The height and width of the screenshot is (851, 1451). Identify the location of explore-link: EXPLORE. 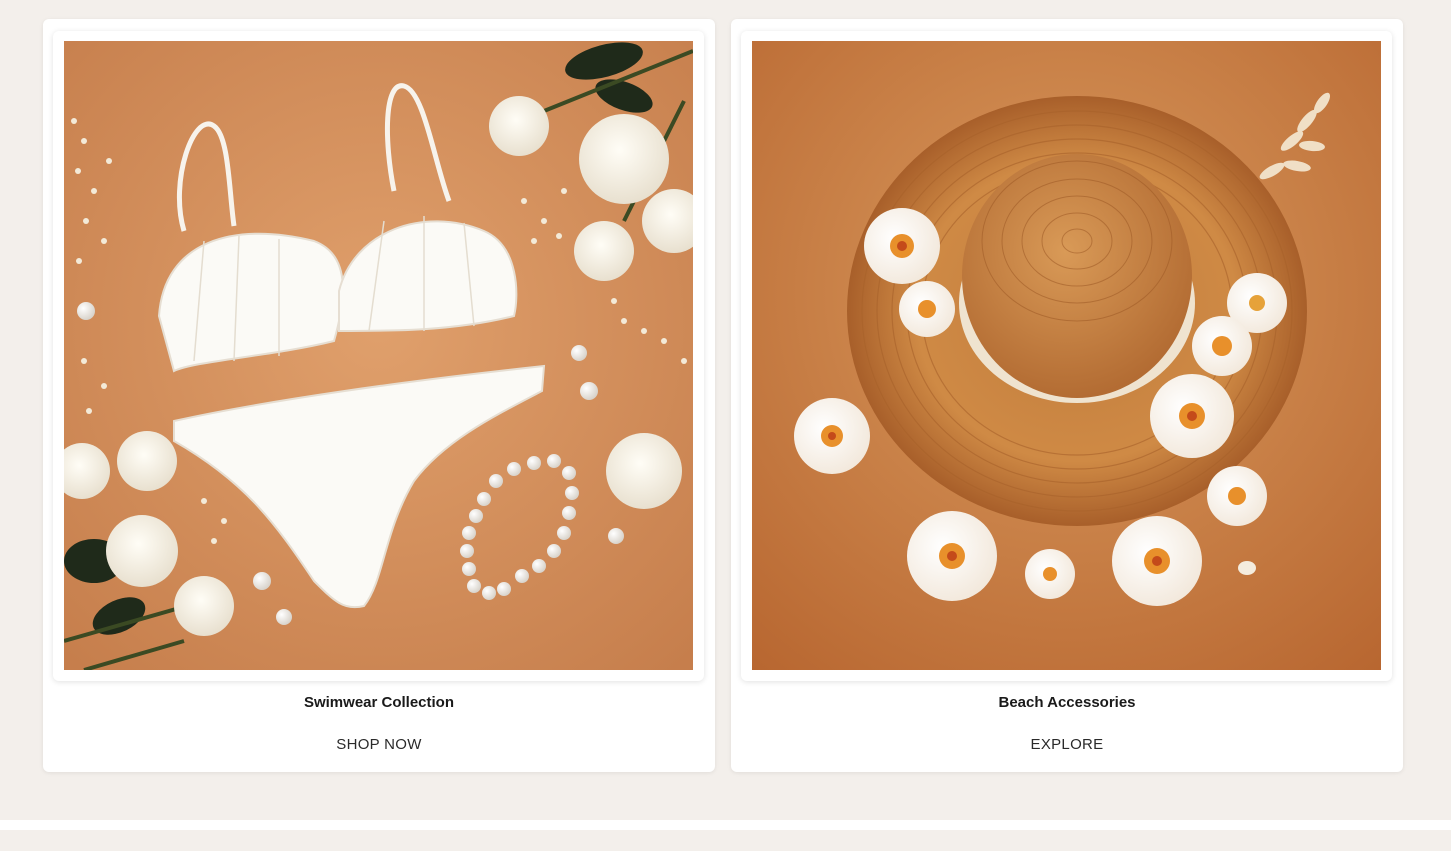
(1067, 745).